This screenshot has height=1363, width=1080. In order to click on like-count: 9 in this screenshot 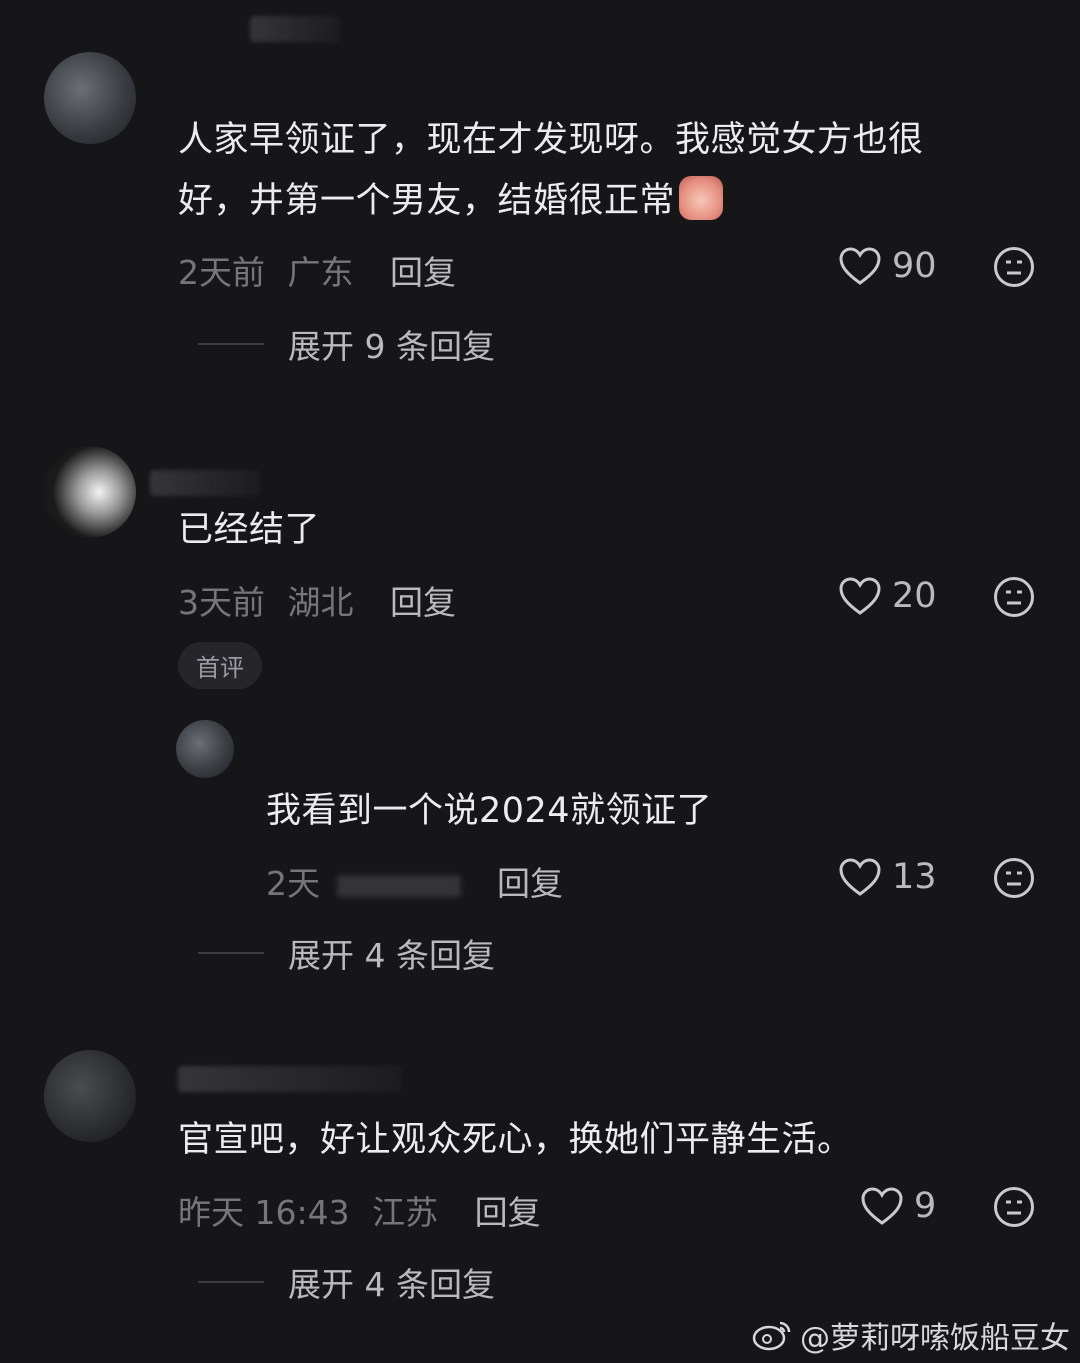, I will do `click(925, 1206)`.